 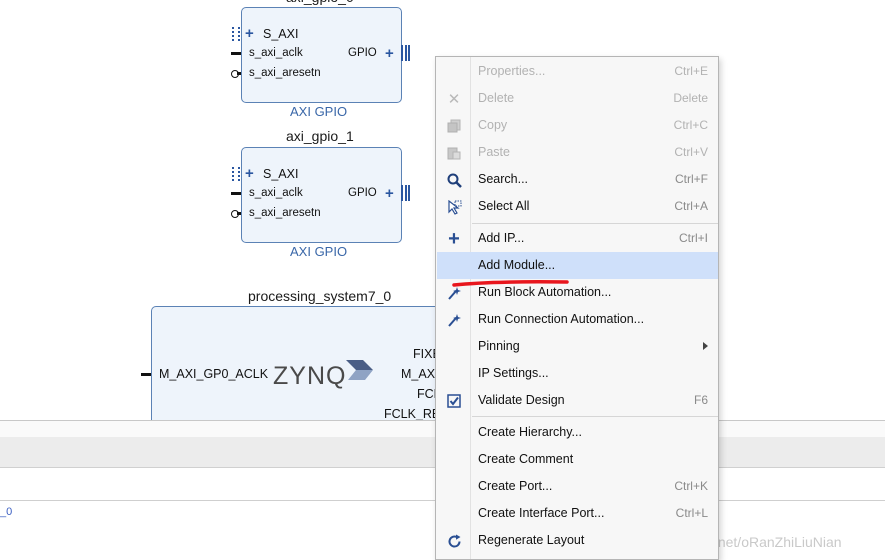 What do you see at coordinates (577, 152) in the screenshot?
I see `menu-item-paste: Paste Ctrl+V` at bounding box center [577, 152].